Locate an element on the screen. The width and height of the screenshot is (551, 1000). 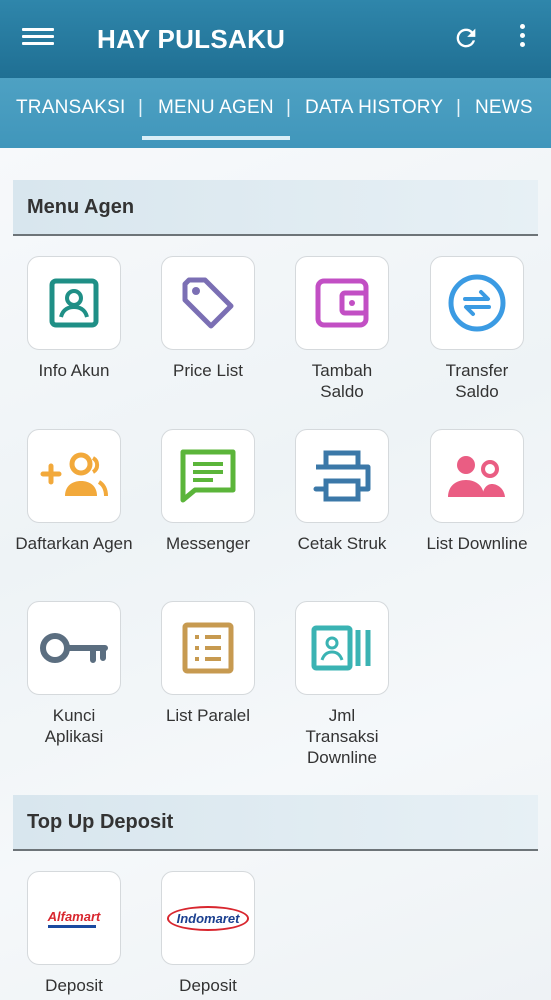
menu-item-label: Daftarkan Agen is located at coordinates (74, 543).